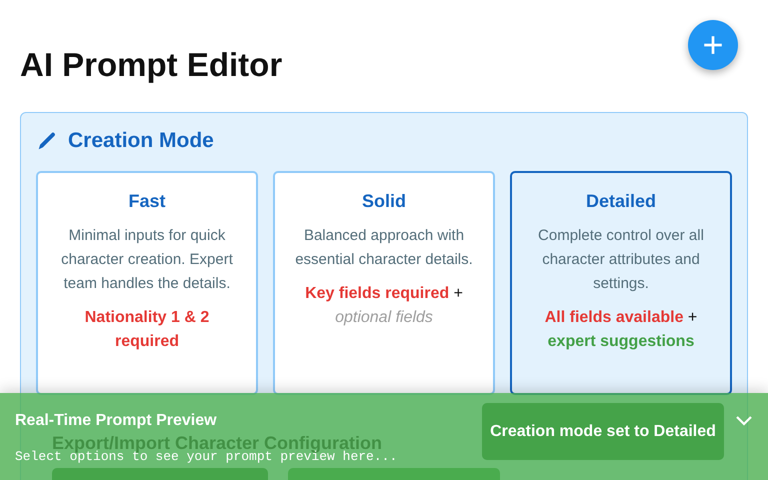  I want to click on page-title: AI Prompt Editor, so click(151, 65).